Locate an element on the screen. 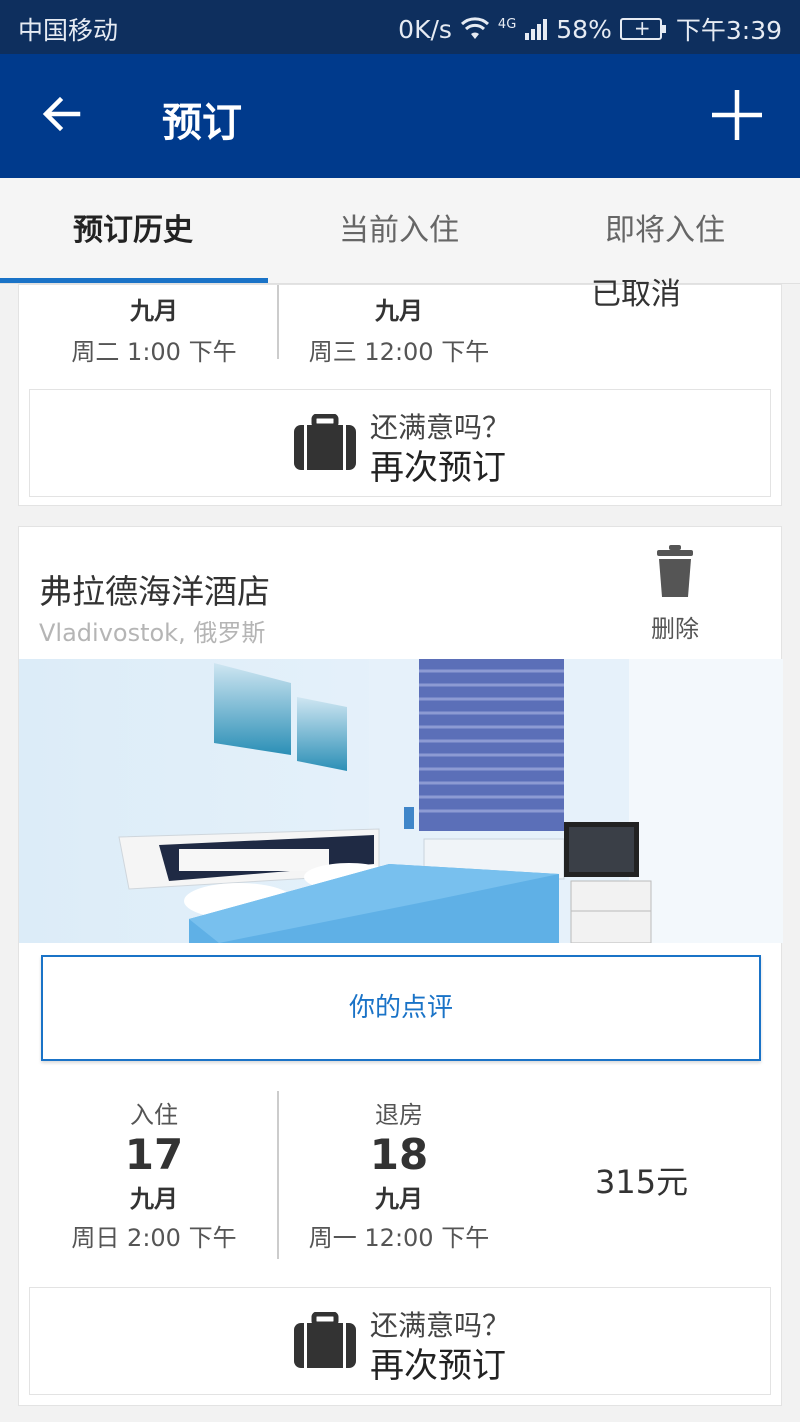 The height and width of the screenshot is (1422, 800). checkin-column: 九月 周二 1:00 下午 is located at coordinates (154, 329).